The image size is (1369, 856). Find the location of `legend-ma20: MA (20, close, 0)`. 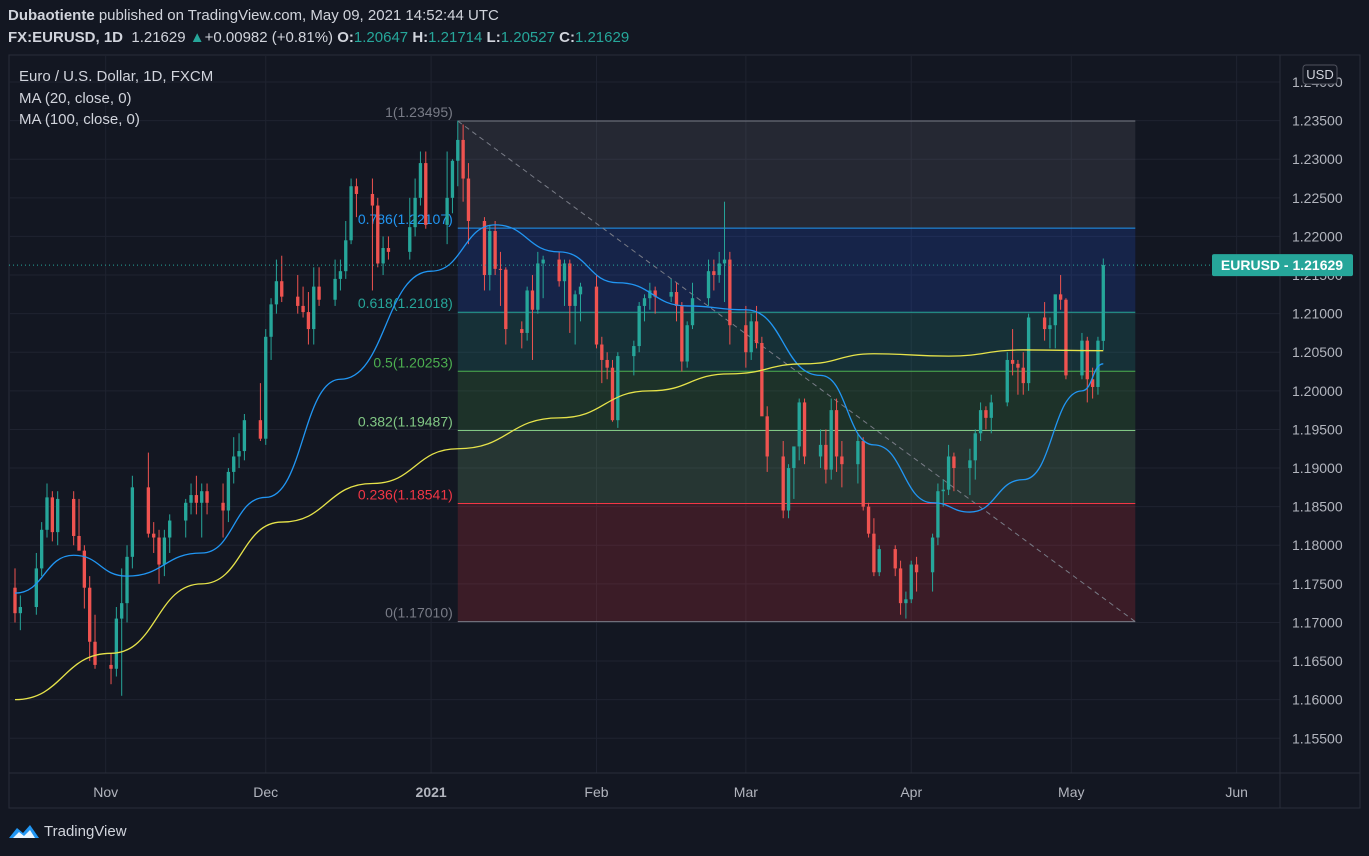

legend-ma20: MA (20, close, 0) is located at coordinates (75, 98).